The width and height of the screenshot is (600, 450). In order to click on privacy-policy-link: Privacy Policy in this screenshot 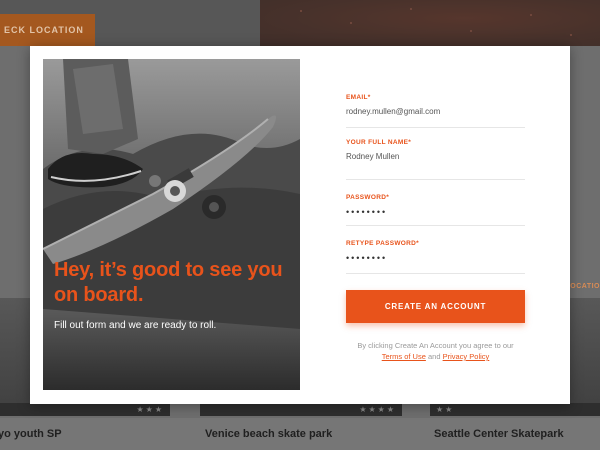, I will do `click(466, 356)`.